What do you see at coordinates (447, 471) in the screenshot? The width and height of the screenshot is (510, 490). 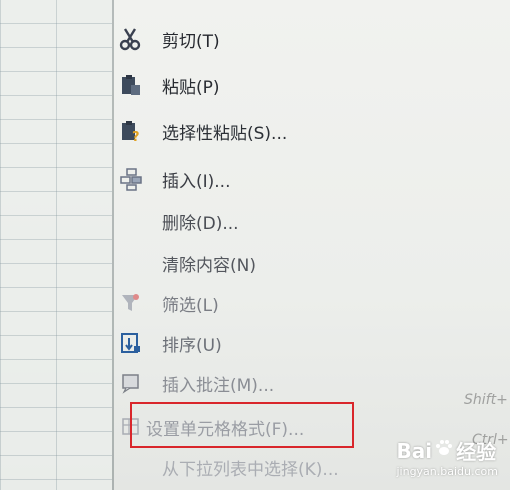 I see `watermark-url: jingyan.baidu.com` at bounding box center [447, 471].